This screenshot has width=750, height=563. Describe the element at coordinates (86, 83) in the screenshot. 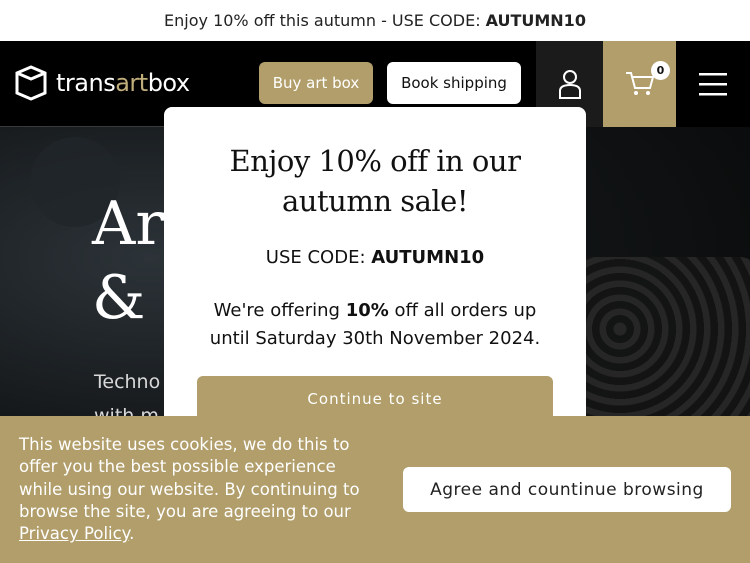

I see `logo-text-trans: trans` at that location.